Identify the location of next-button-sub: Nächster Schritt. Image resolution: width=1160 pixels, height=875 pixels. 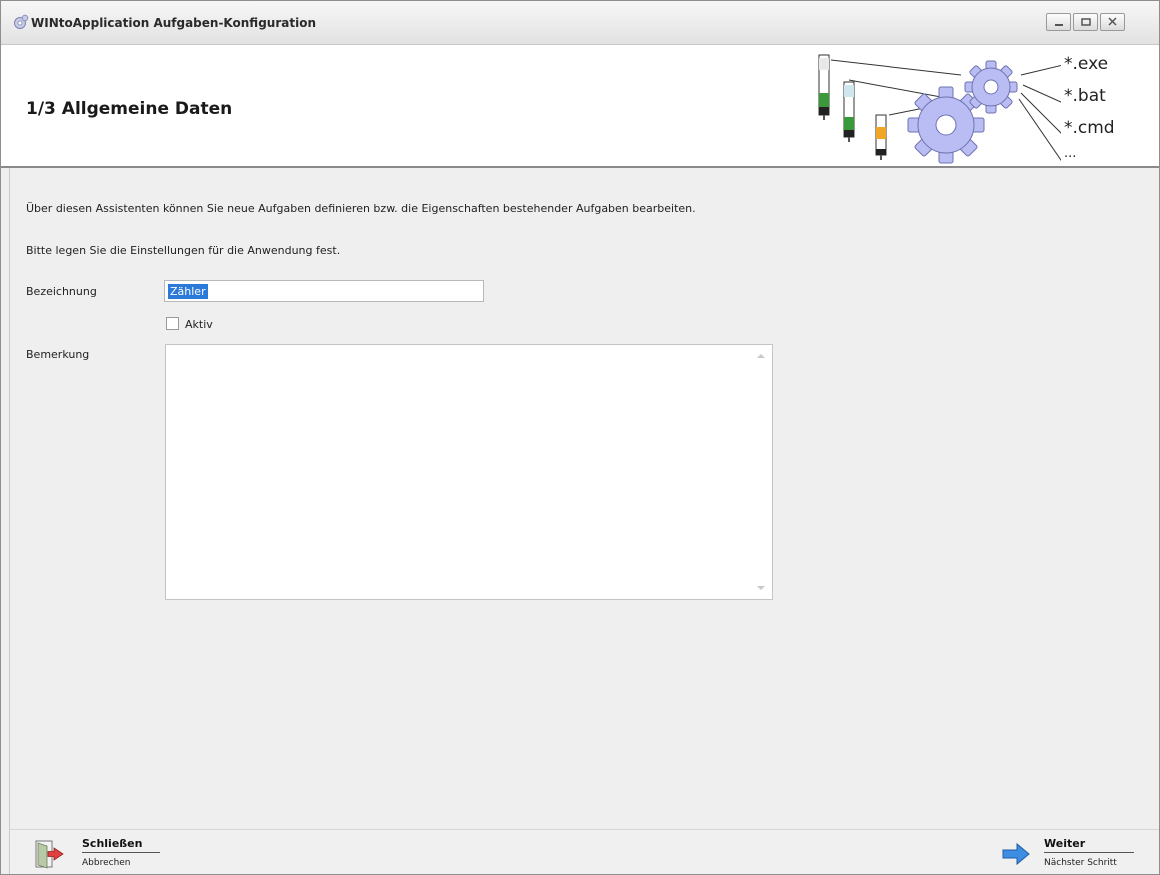
(1080, 863).